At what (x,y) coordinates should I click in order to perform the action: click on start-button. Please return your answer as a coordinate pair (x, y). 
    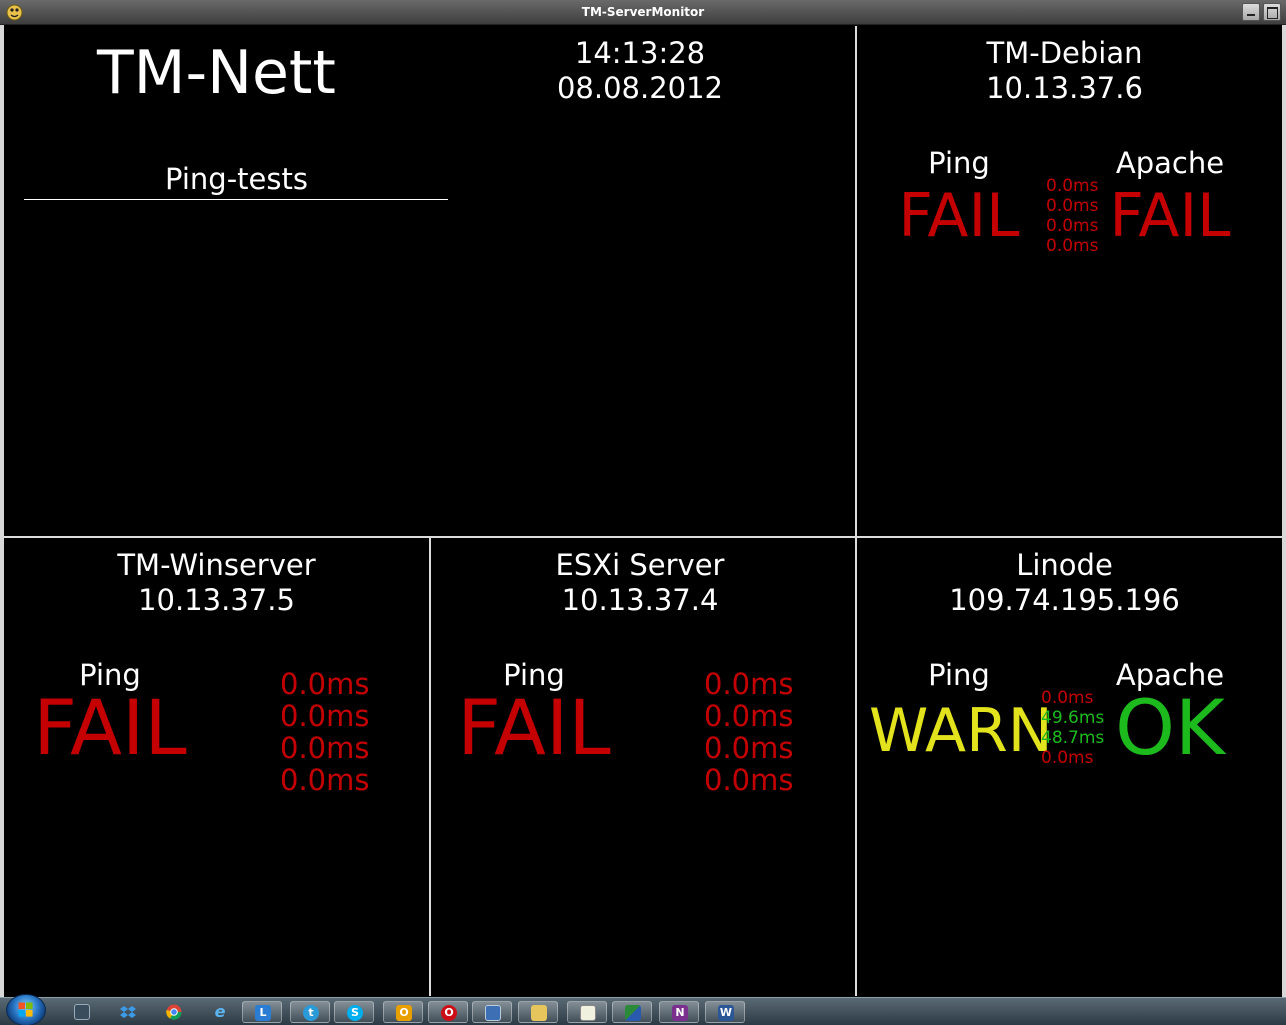
    Looking at the image, I should click on (26, 1009).